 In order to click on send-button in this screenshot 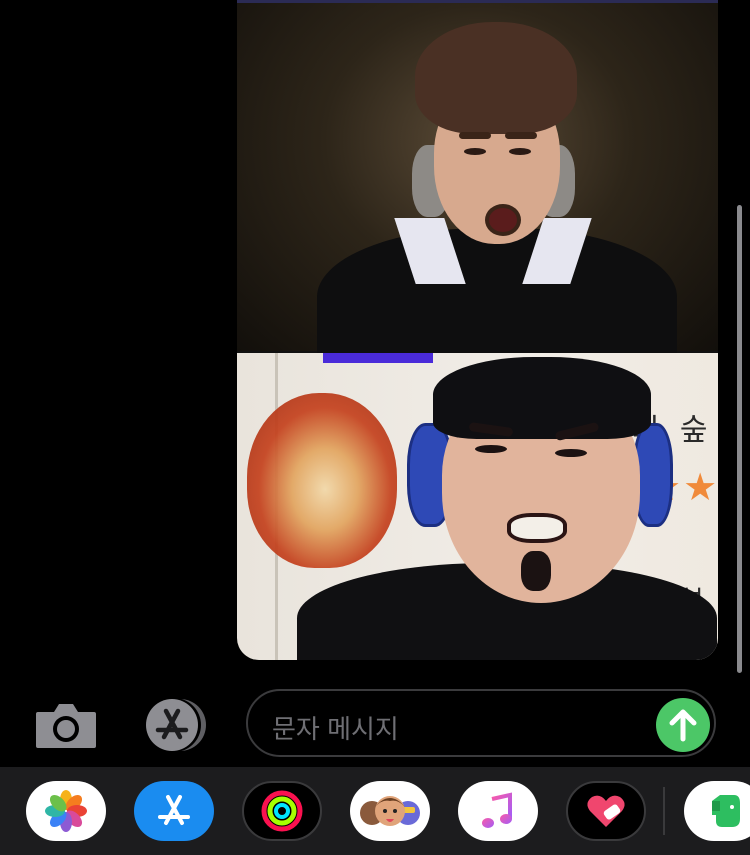, I will do `click(683, 725)`.